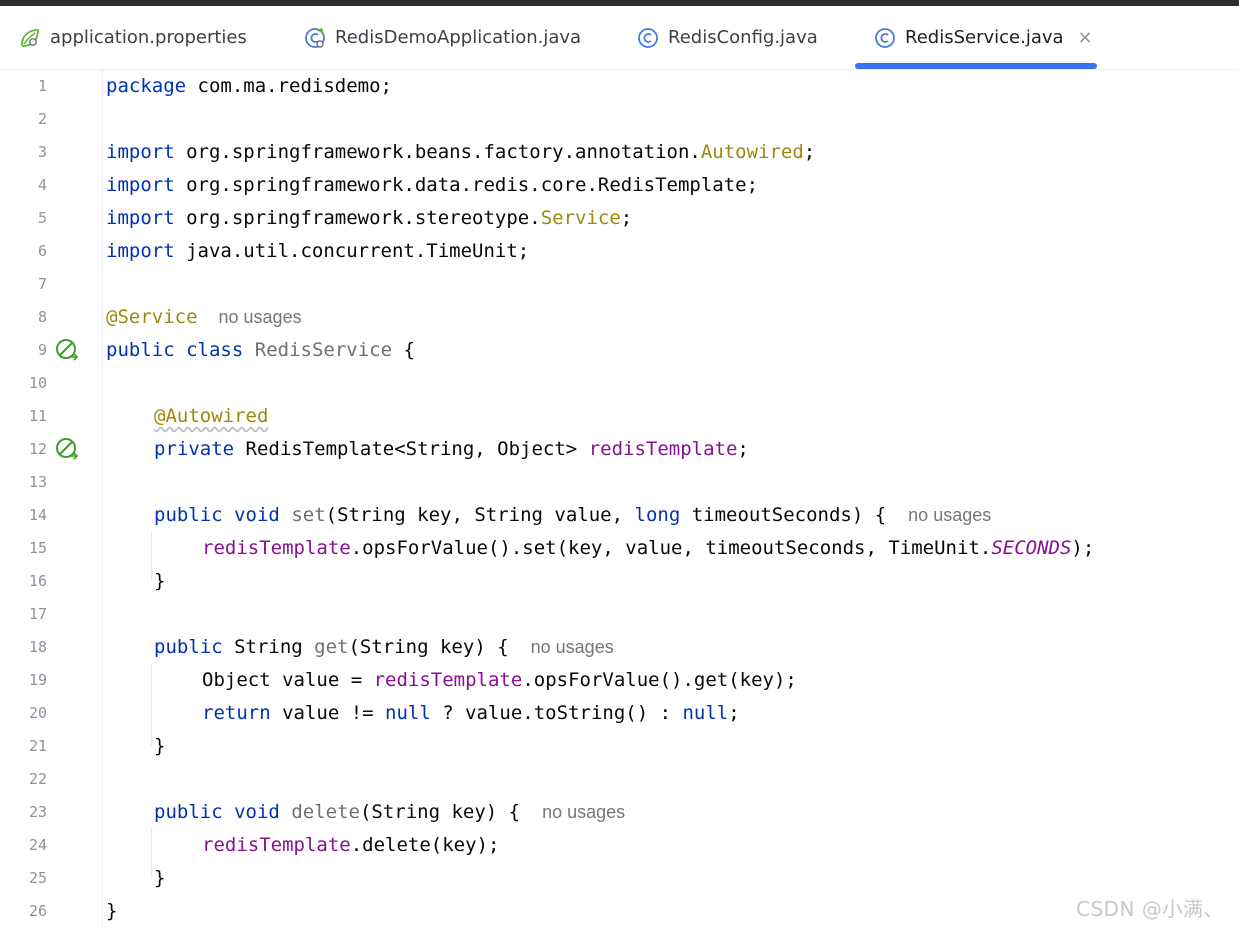 The height and width of the screenshot is (928, 1239). What do you see at coordinates (37, 647) in the screenshot?
I see `line-number: 18` at bounding box center [37, 647].